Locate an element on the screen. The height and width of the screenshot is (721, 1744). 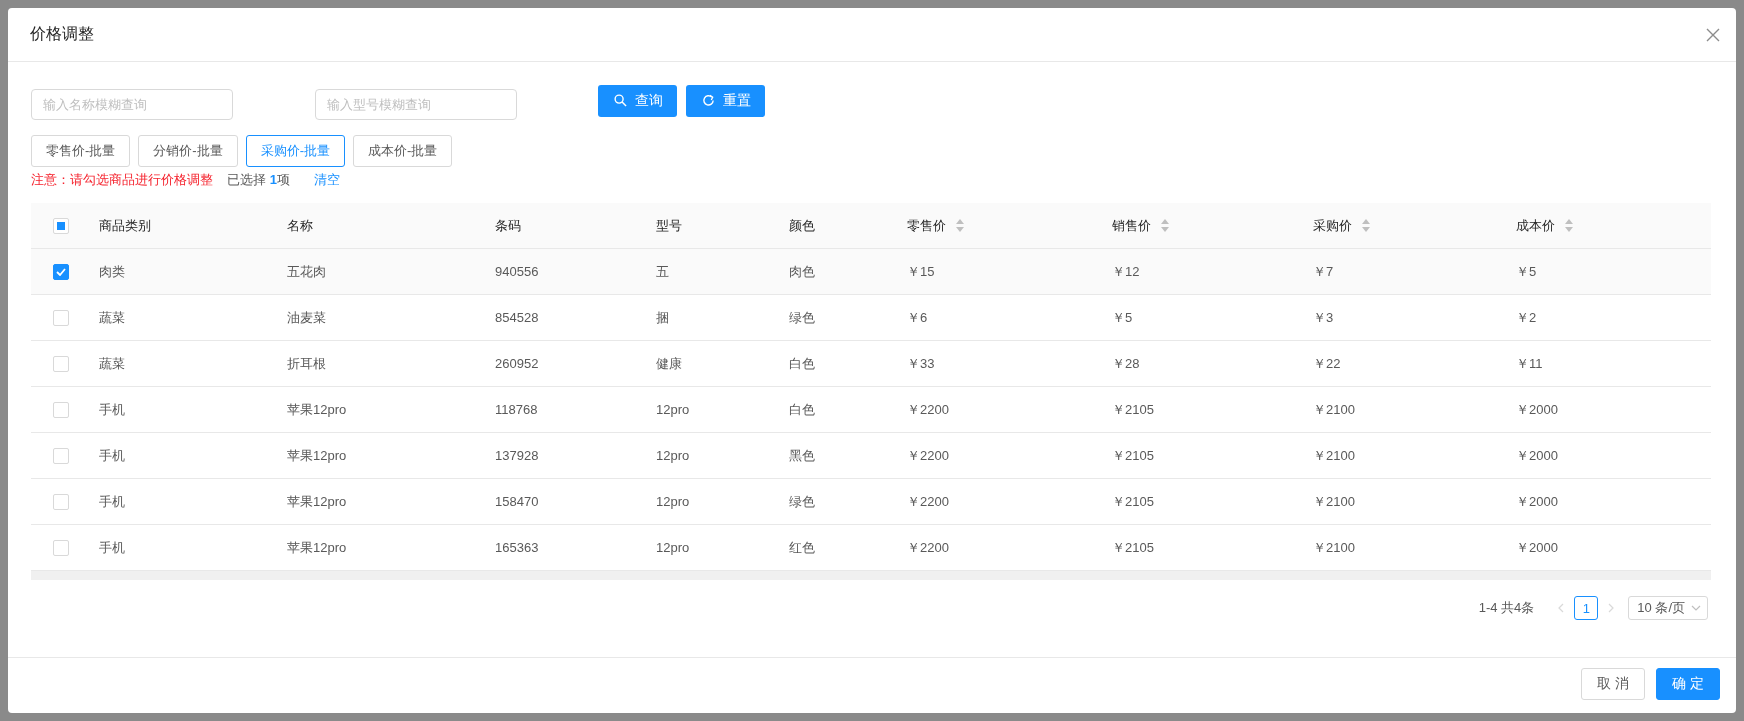
table-cell-text: 260952 is located at coordinates (517, 363).